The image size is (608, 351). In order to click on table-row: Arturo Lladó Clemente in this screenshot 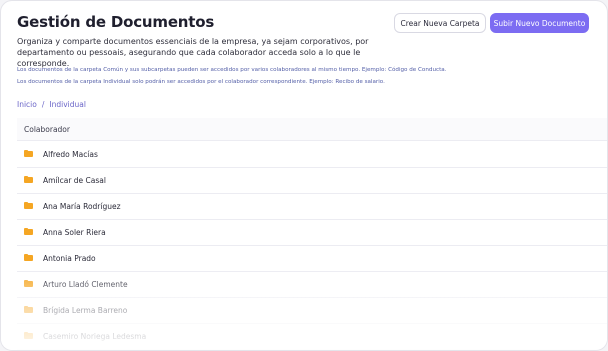, I will do `click(312, 284)`.